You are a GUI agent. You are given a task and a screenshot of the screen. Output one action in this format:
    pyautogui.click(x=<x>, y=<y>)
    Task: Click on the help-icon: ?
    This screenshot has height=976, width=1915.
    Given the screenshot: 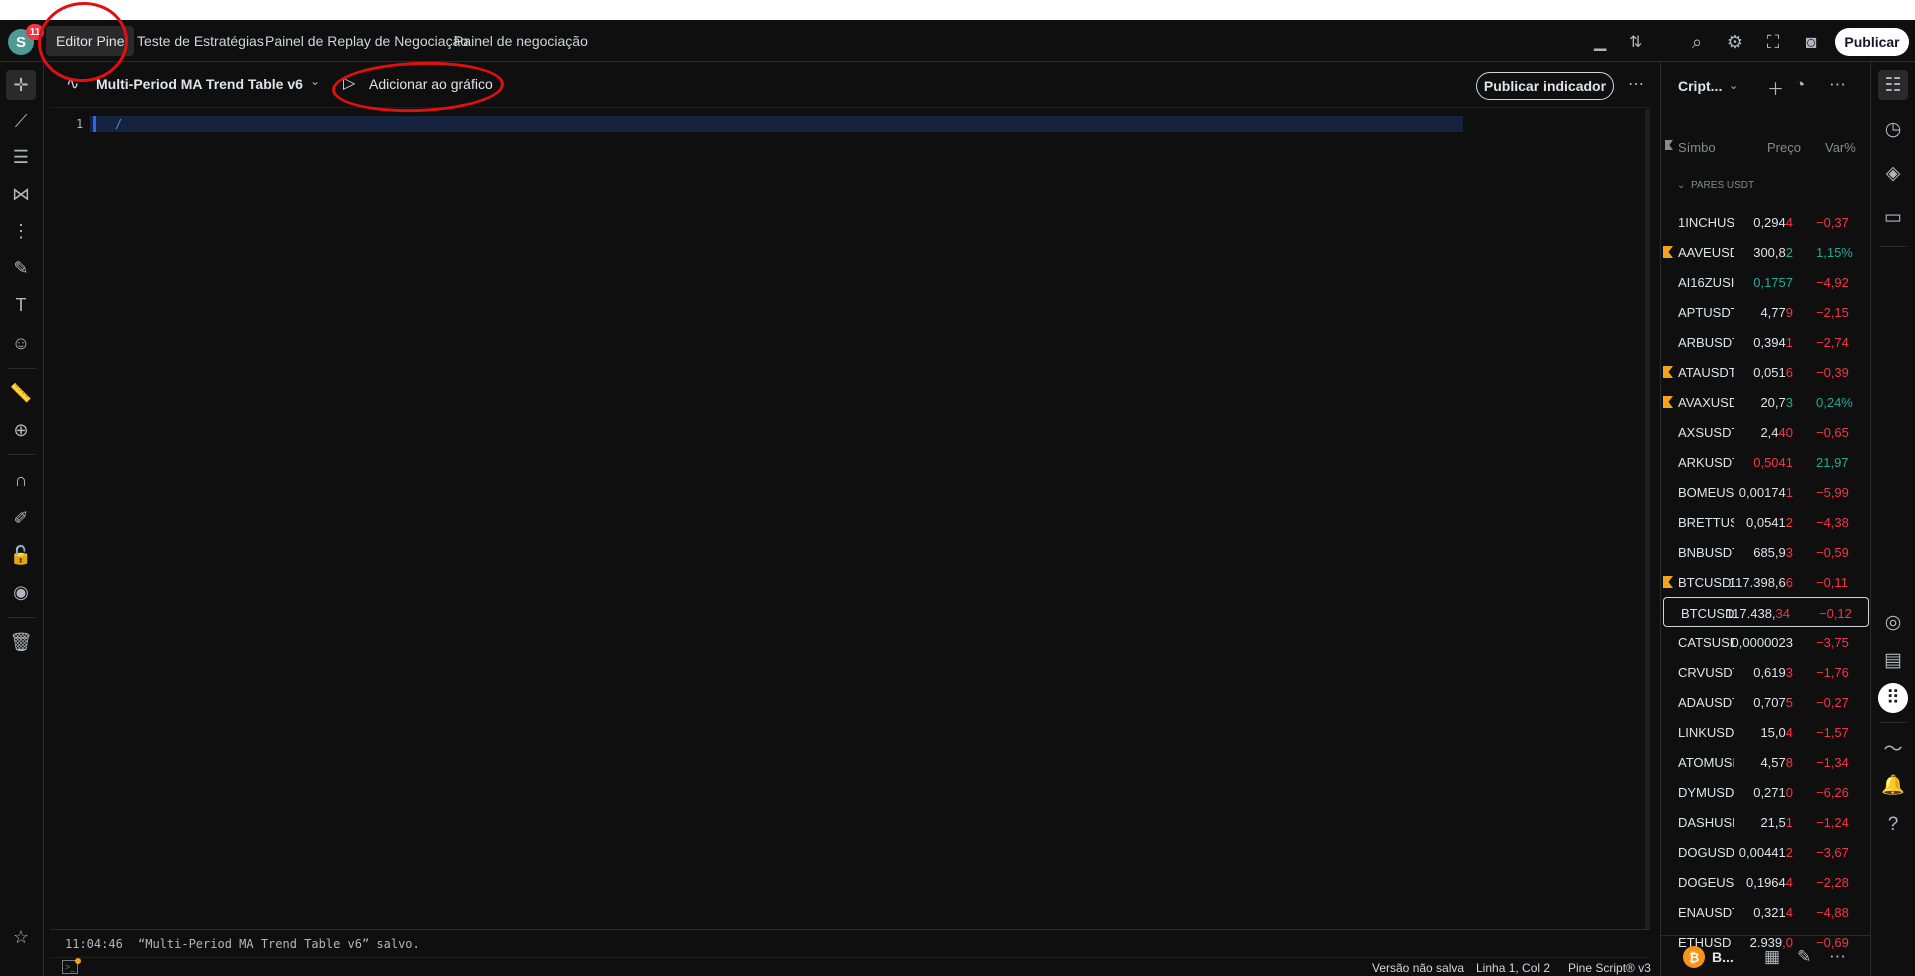 What is the action you would take?
    pyautogui.click(x=1893, y=825)
    